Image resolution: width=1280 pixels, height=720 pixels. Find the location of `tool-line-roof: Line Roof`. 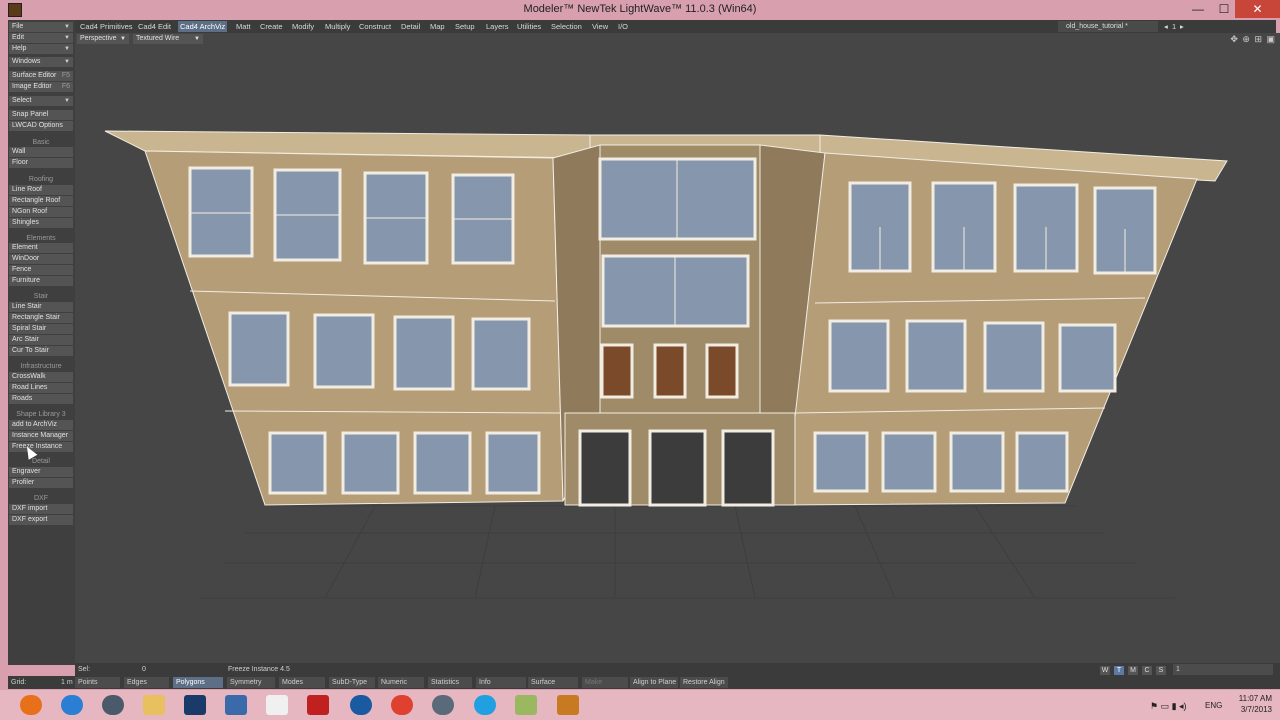

tool-line-roof: Line Roof is located at coordinates (41, 190).